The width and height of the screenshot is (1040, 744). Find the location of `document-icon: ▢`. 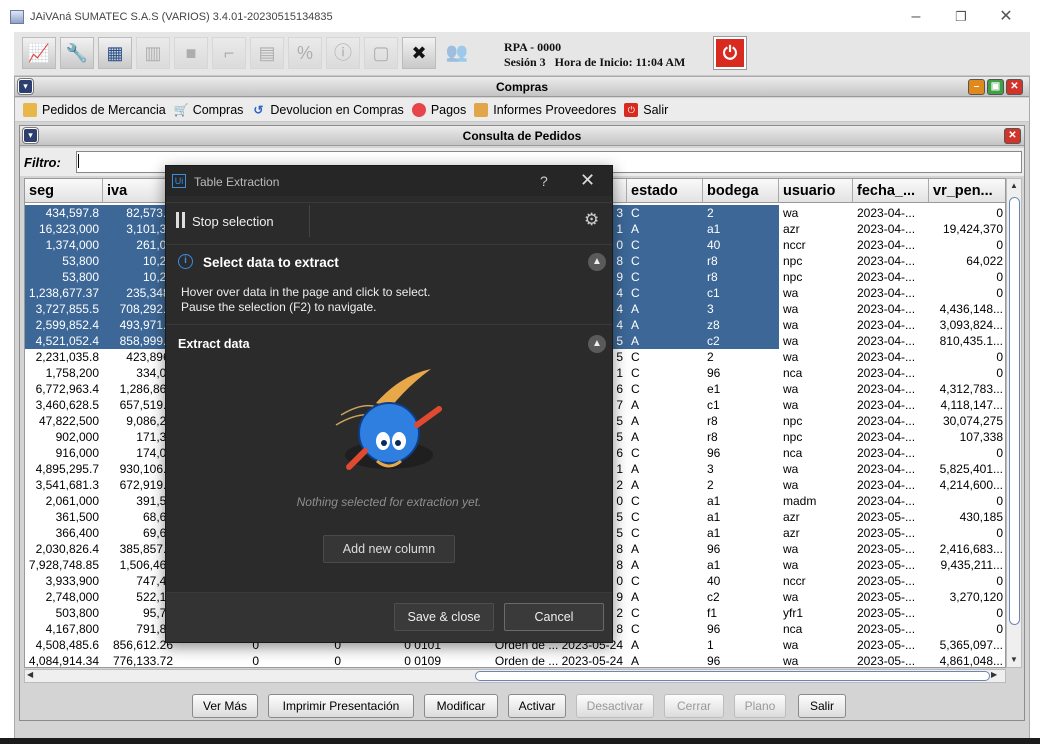

document-icon: ▢ is located at coordinates (381, 53).